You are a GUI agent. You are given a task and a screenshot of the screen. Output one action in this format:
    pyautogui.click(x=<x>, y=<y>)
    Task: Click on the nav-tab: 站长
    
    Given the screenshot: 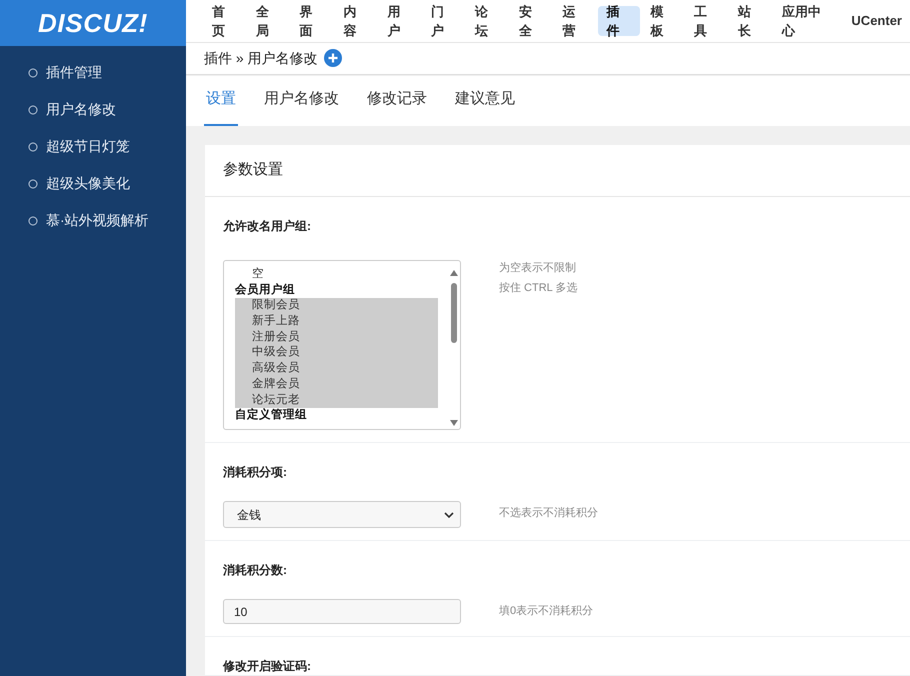 What is the action you would take?
    pyautogui.click(x=751, y=21)
    